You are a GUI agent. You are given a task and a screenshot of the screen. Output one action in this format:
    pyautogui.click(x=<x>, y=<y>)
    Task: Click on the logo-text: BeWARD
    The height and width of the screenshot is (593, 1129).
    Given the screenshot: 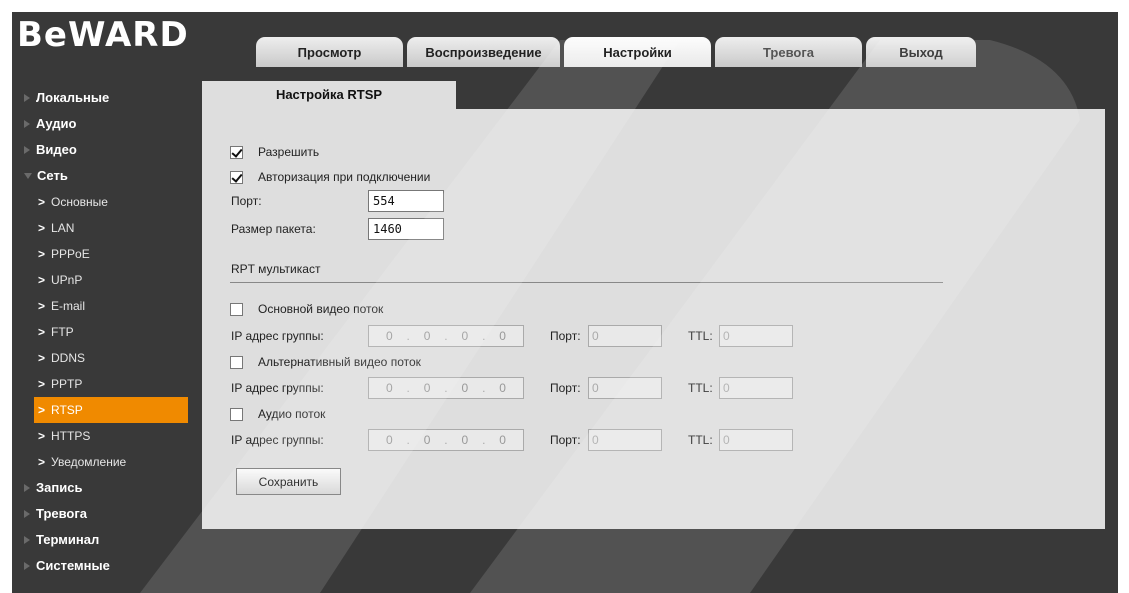 What is the action you would take?
    pyautogui.click(x=103, y=35)
    